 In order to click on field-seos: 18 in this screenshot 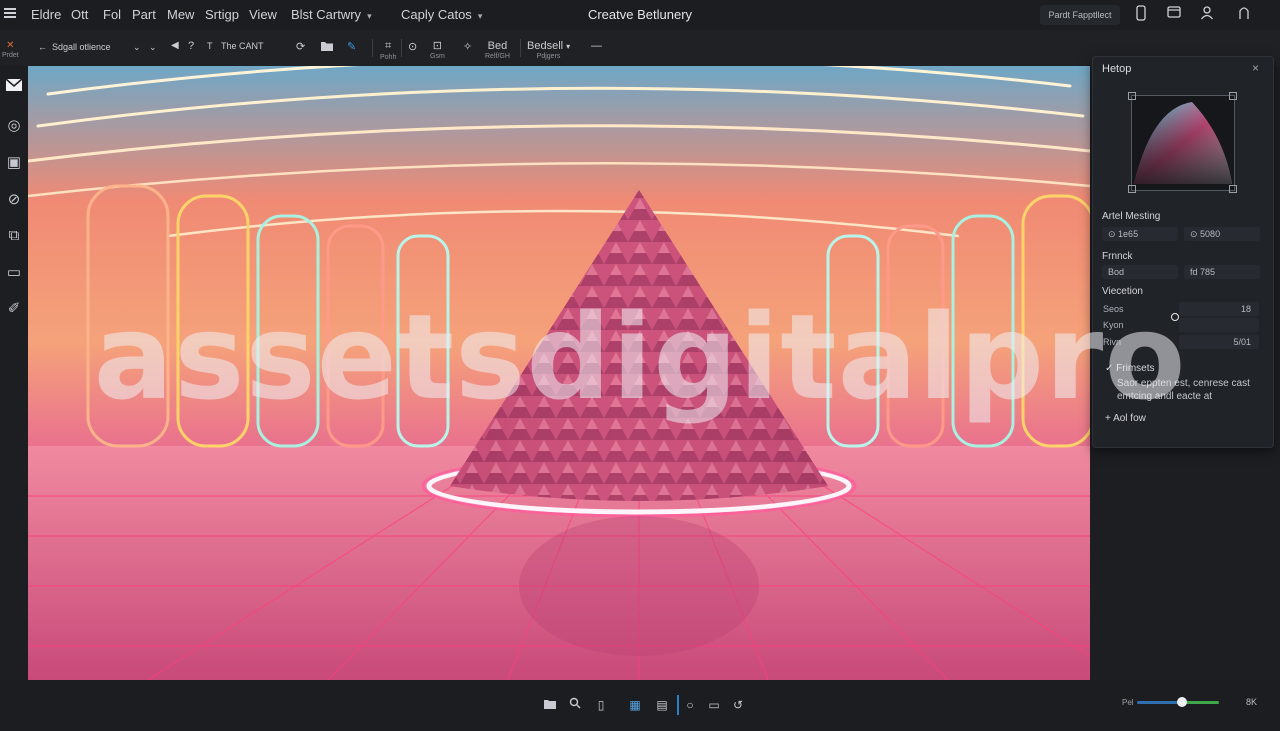, I will do `click(1219, 309)`.